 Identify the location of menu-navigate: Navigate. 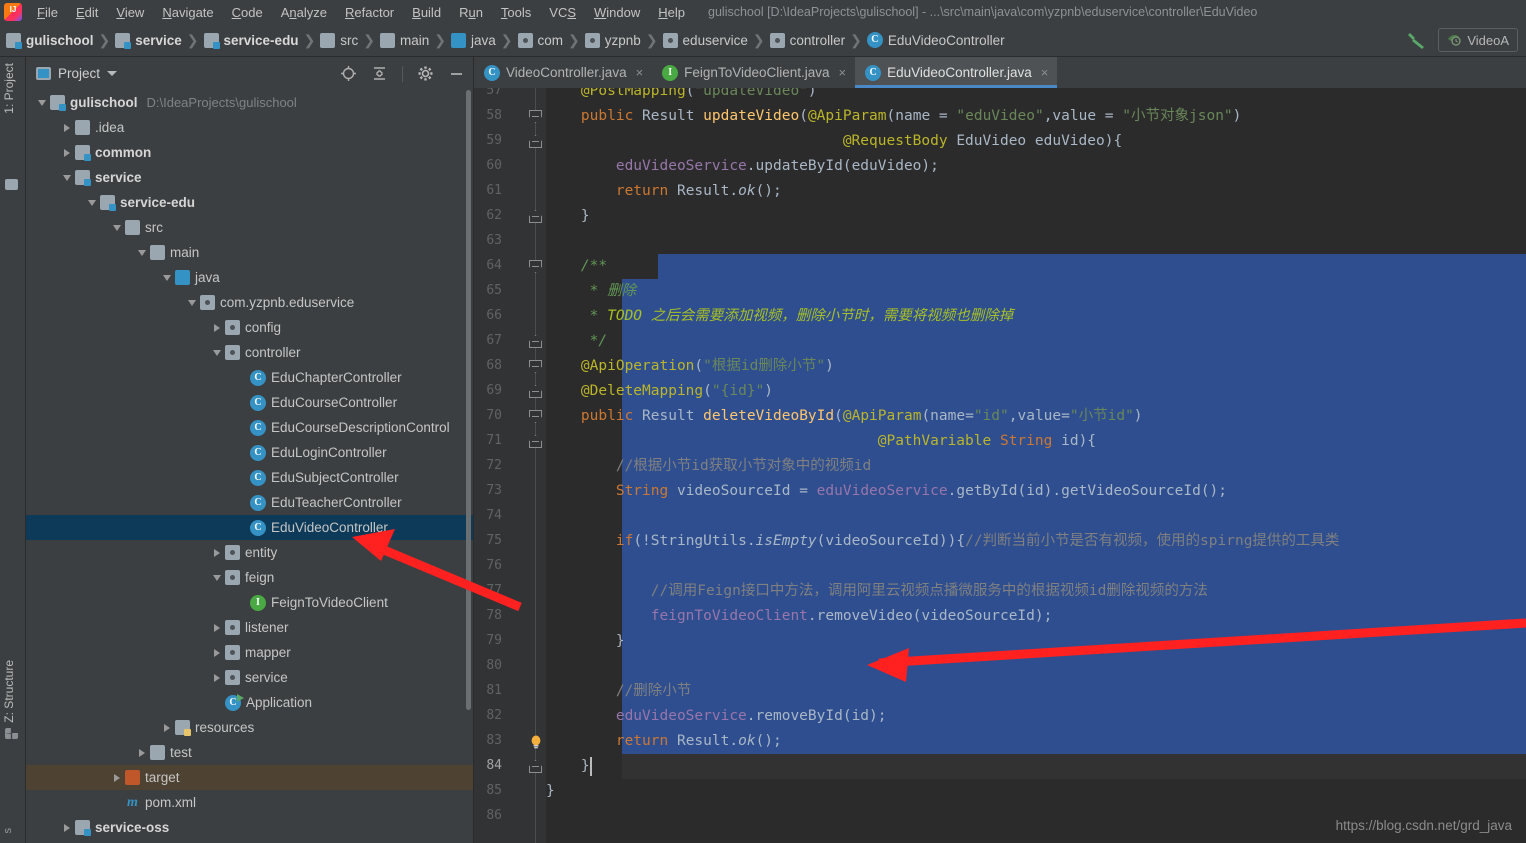
(187, 12).